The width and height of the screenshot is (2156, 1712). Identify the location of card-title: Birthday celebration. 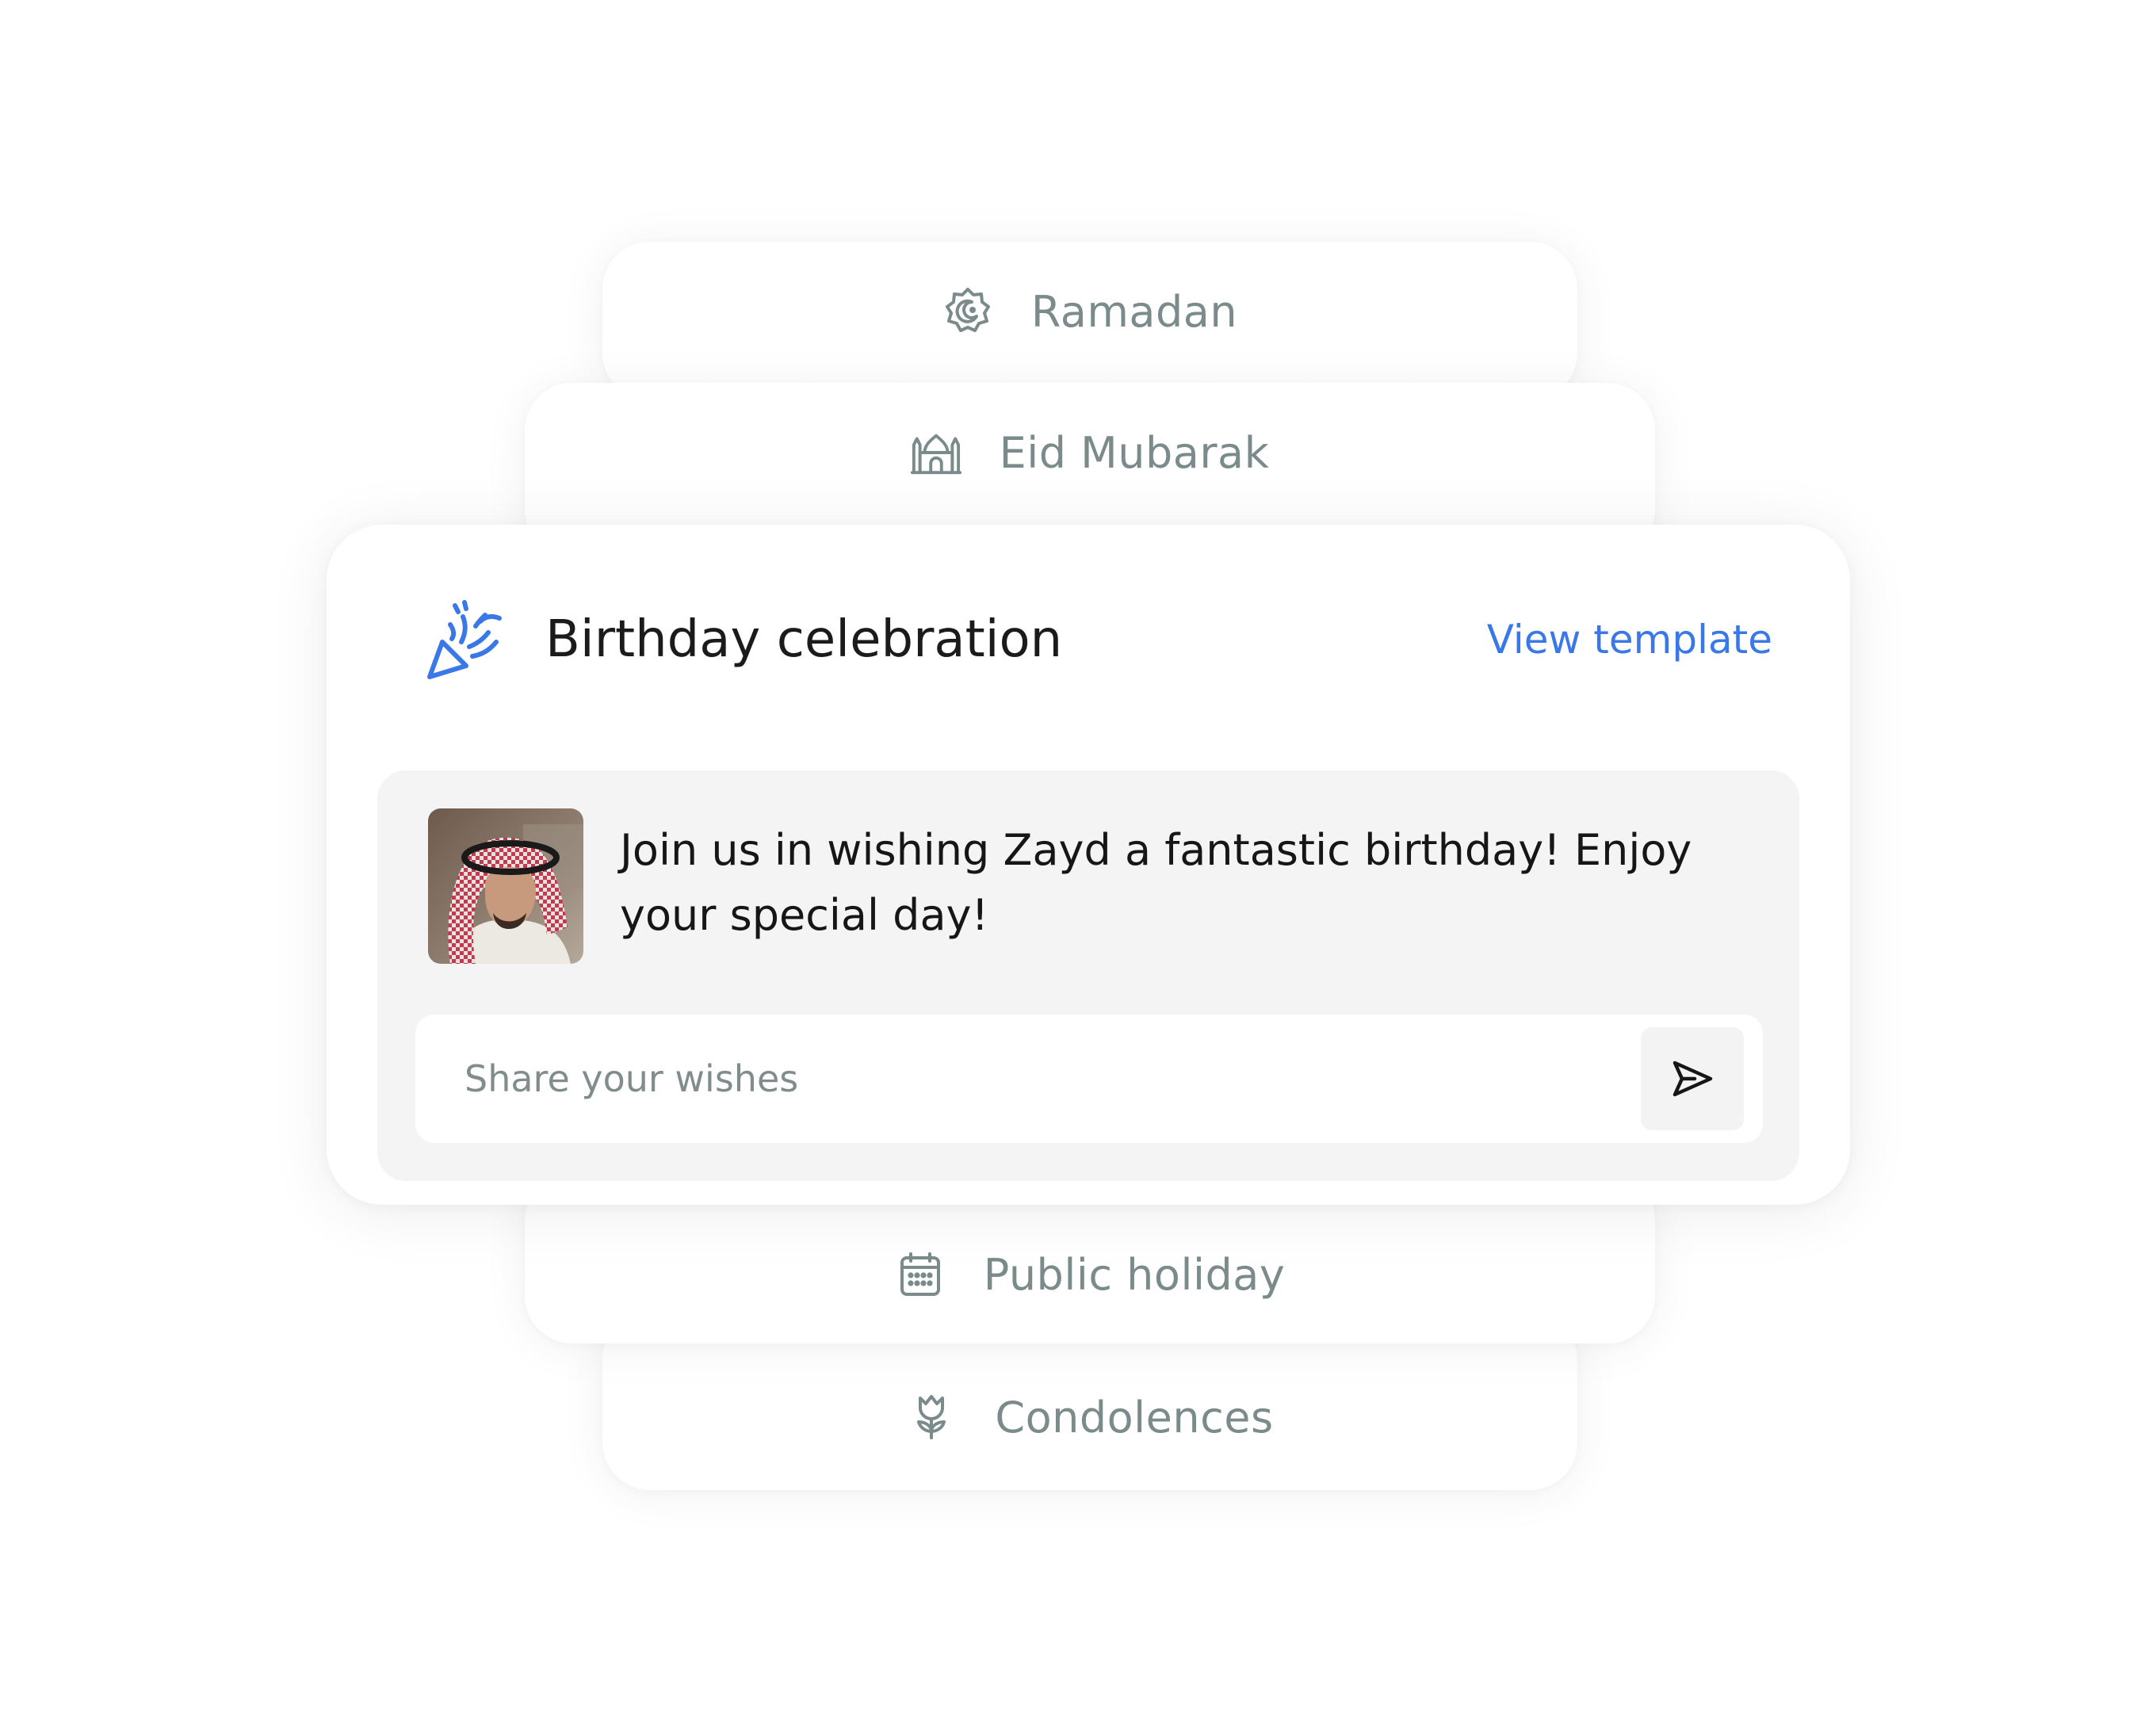
(804, 640).